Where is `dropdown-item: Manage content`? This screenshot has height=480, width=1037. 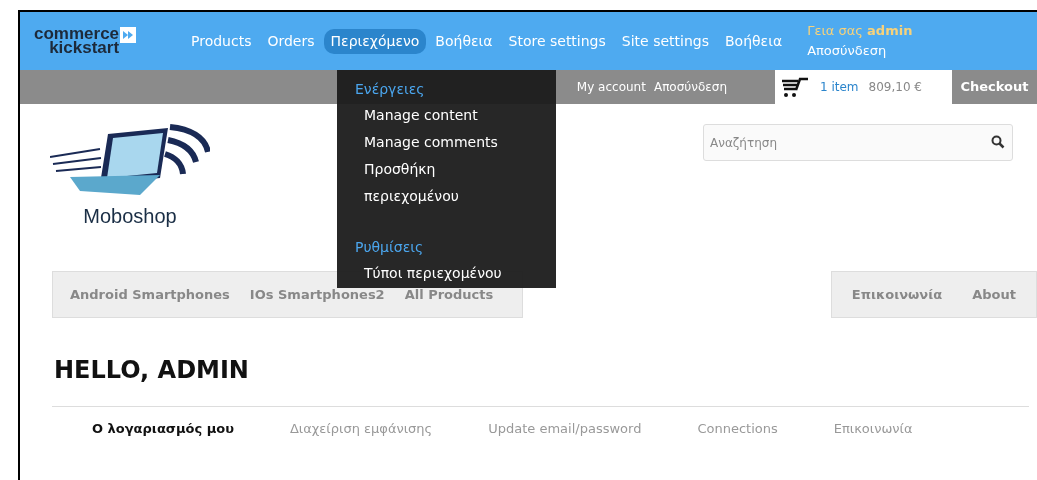 dropdown-item: Manage content is located at coordinates (439, 115).